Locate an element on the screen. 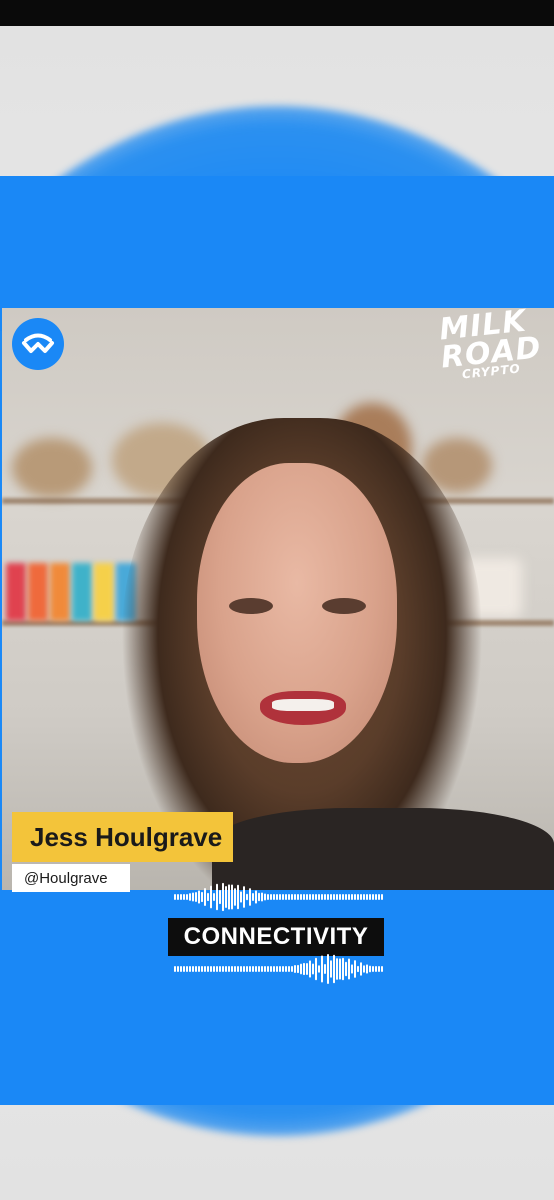 The height and width of the screenshot is (1200, 554). shelf-decor is located at coordinates (52, 468).